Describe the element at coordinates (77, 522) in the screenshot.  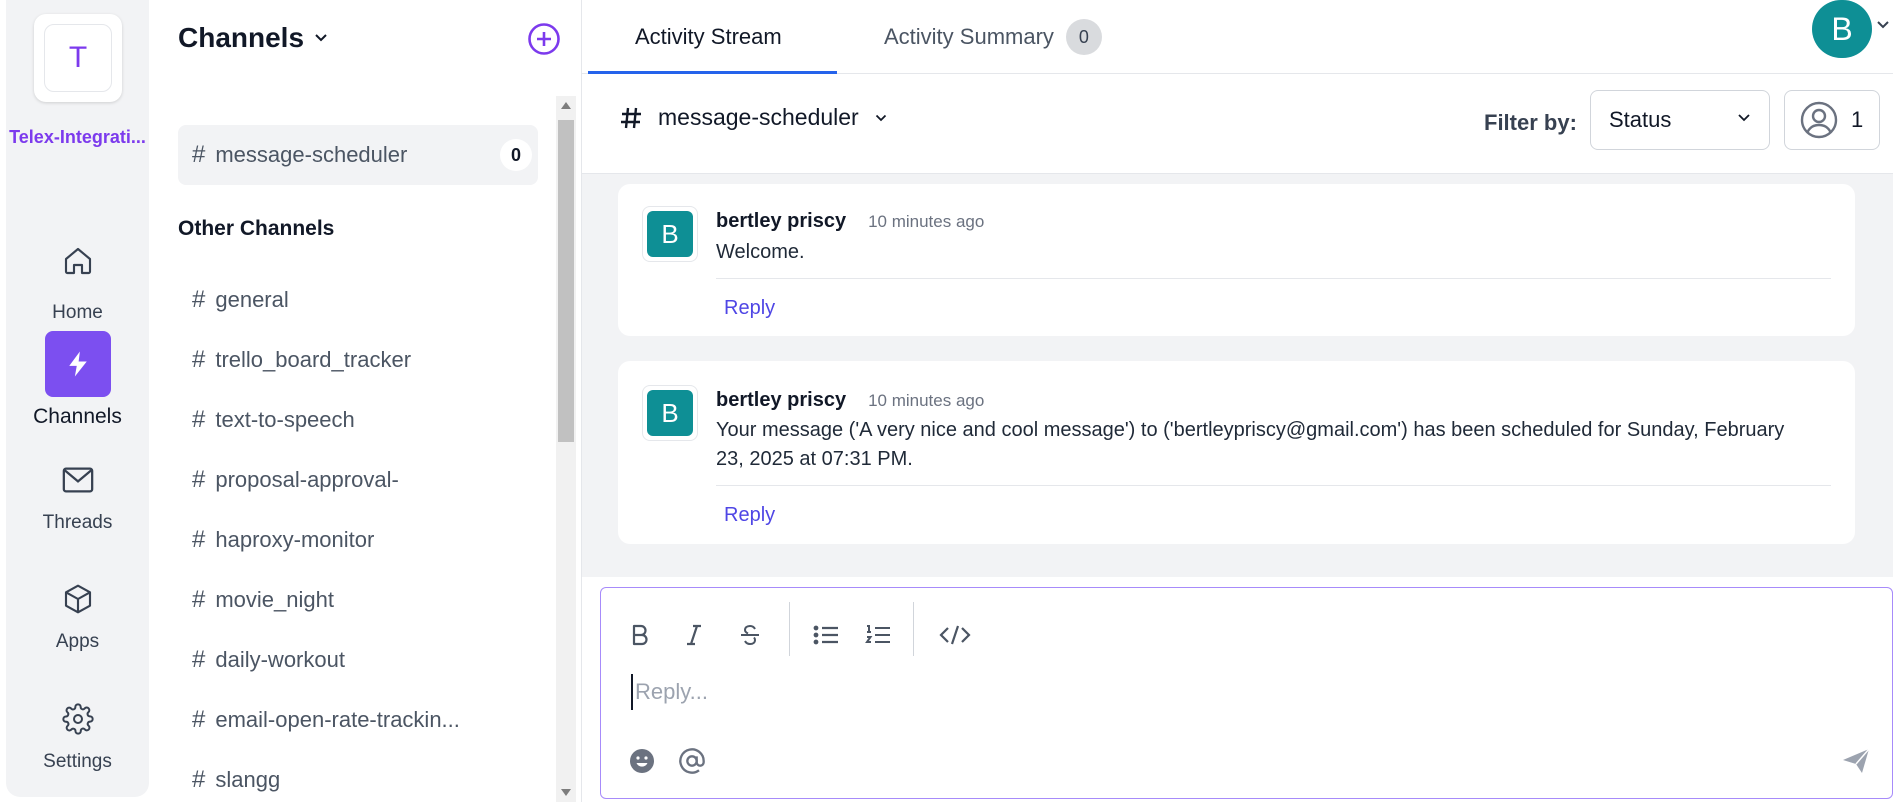
I see `rail-label-threads: Threads` at that location.